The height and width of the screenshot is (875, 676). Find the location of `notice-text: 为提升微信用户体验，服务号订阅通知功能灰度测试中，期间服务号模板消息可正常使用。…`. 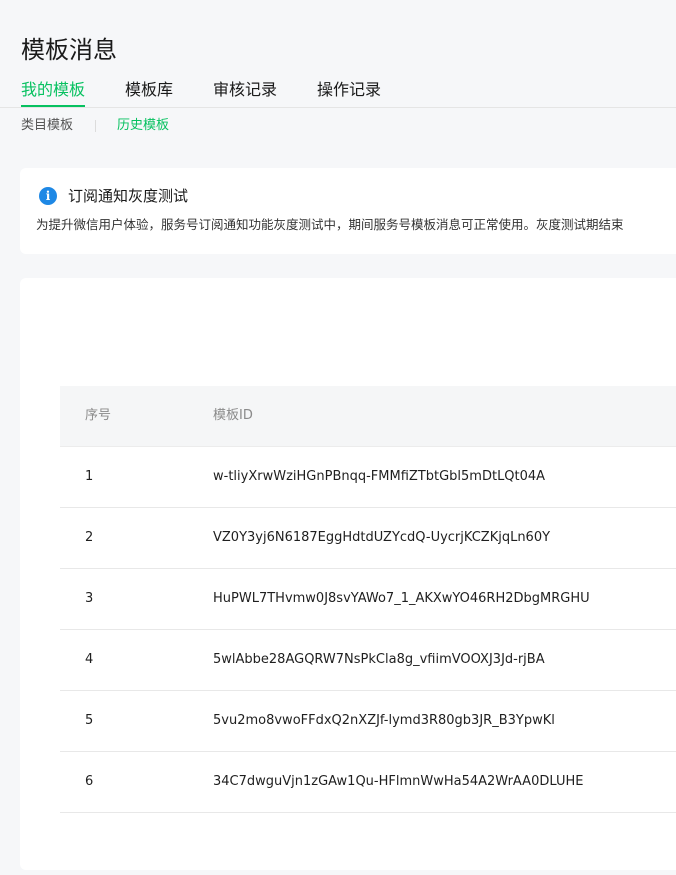

notice-text: 为提升微信用户体验，服务号订阅通知功能灰度测试中，期间服务号模板消息可正常使用。… is located at coordinates (330, 224).